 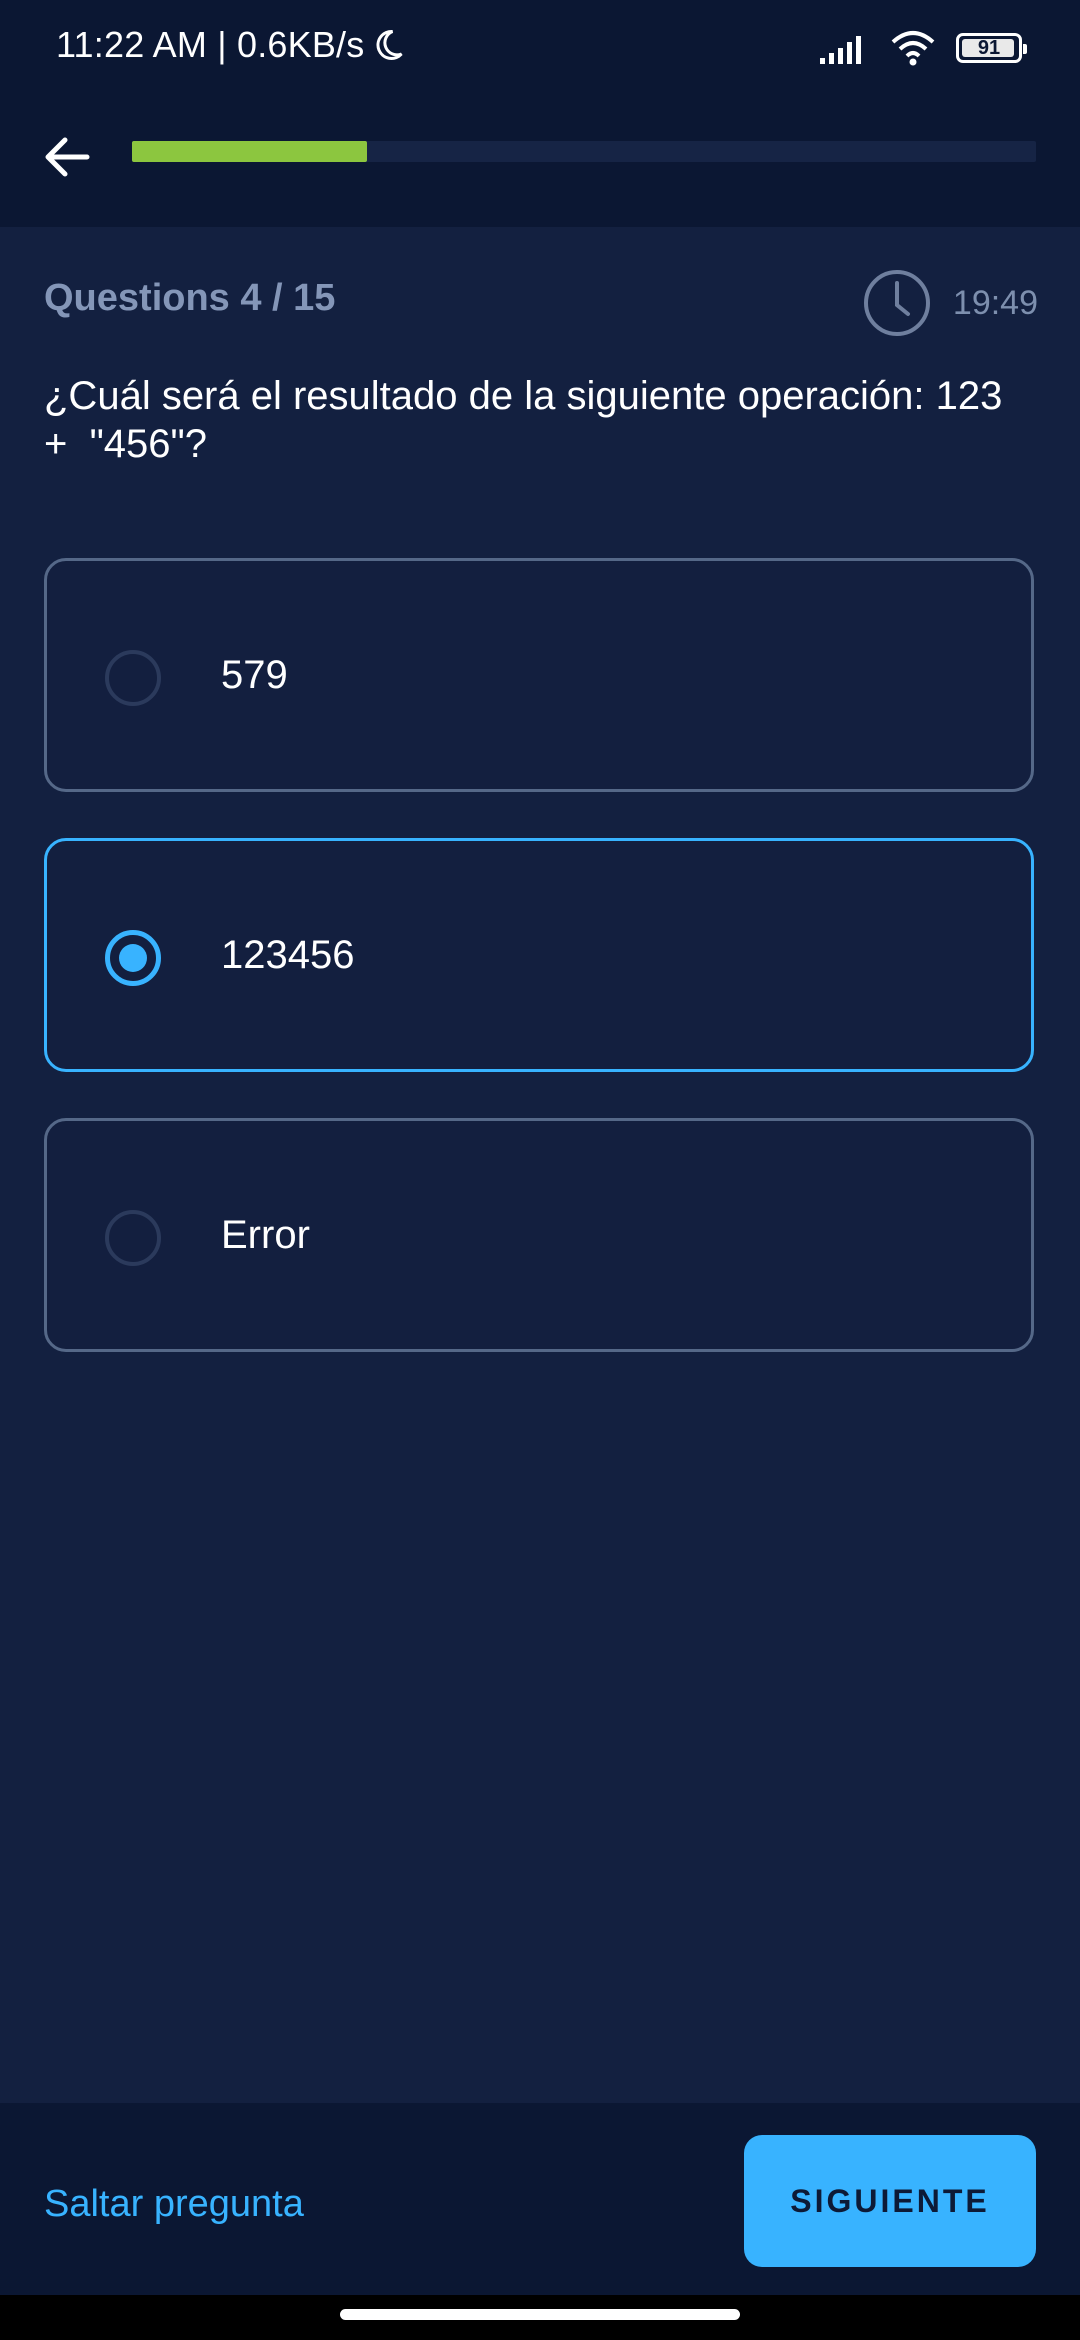 What do you see at coordinates (913, 48) in the screenshot?
I see `wifi-icon` at bounding box center [913, 48].